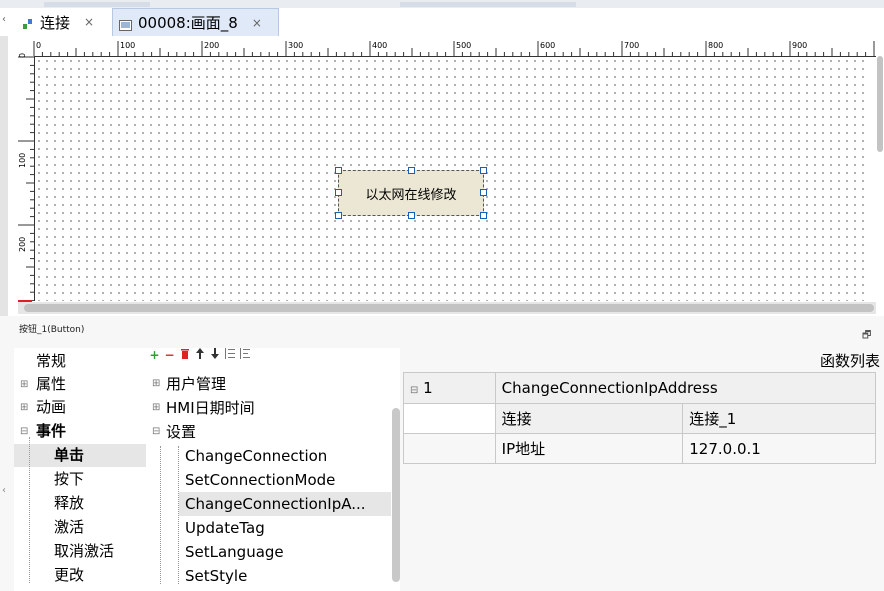 The image size is (884, 591). Describe the element at coordinates (850, 361) in the screenshot. I see `function-list-title: 函数列表` at that location.